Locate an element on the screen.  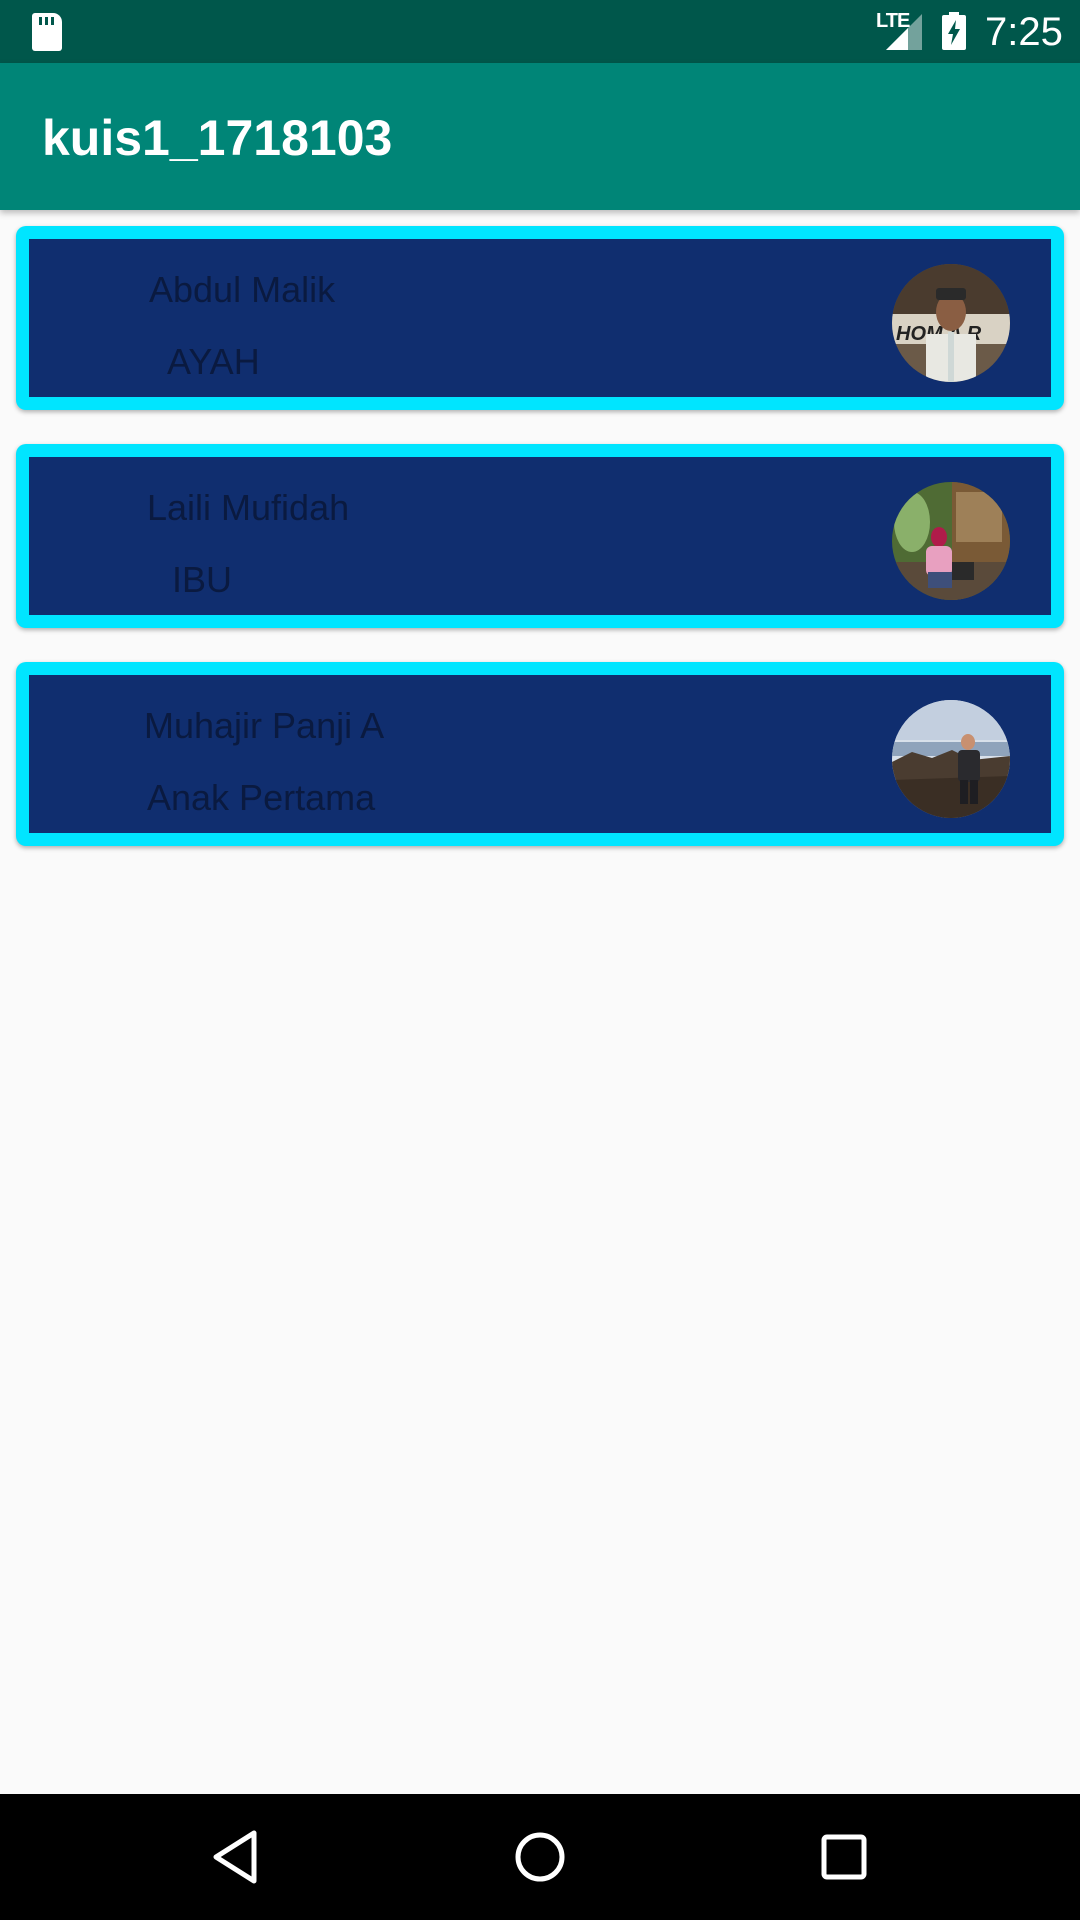
member-role: Anak Pertama is located at coordinates (261, 797).